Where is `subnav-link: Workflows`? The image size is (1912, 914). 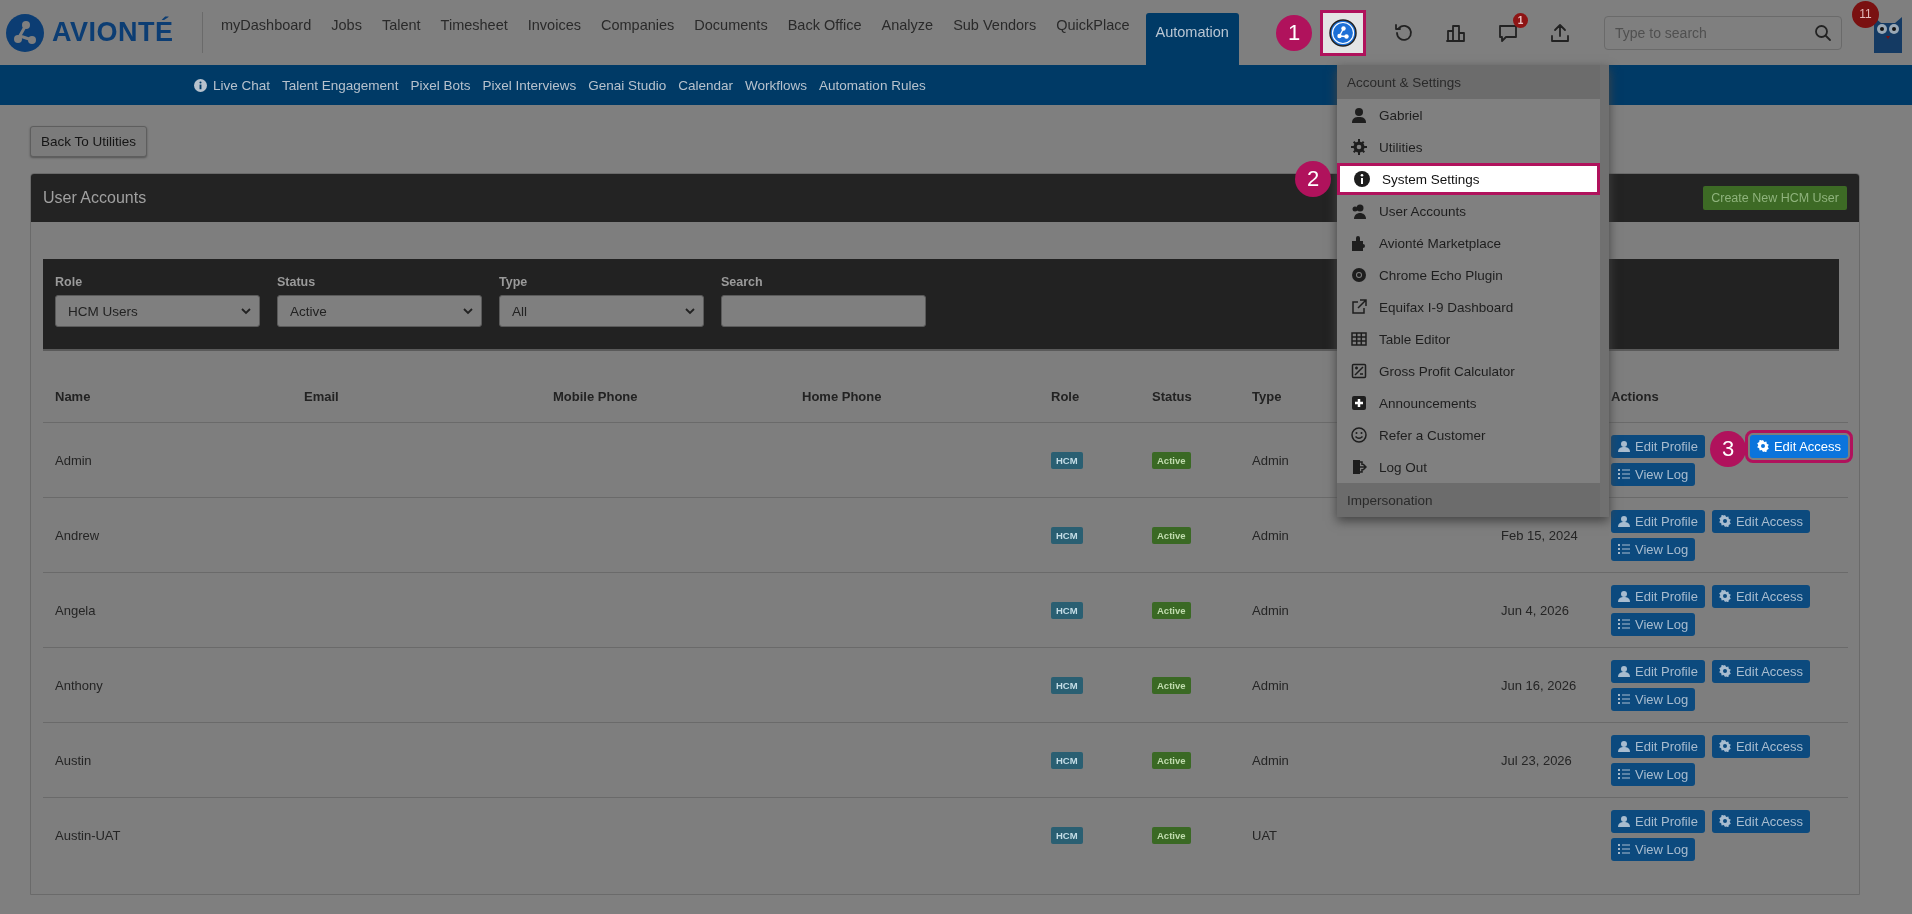
subnav-link: Workflows is located at coordinates (776, 85).